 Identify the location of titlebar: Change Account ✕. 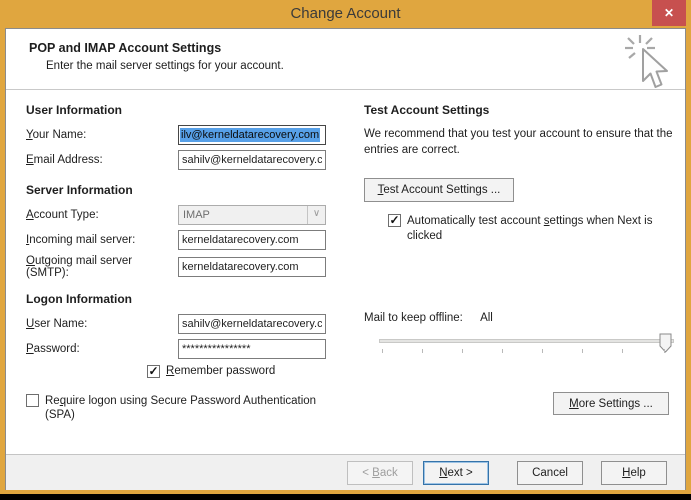
(345, 14).